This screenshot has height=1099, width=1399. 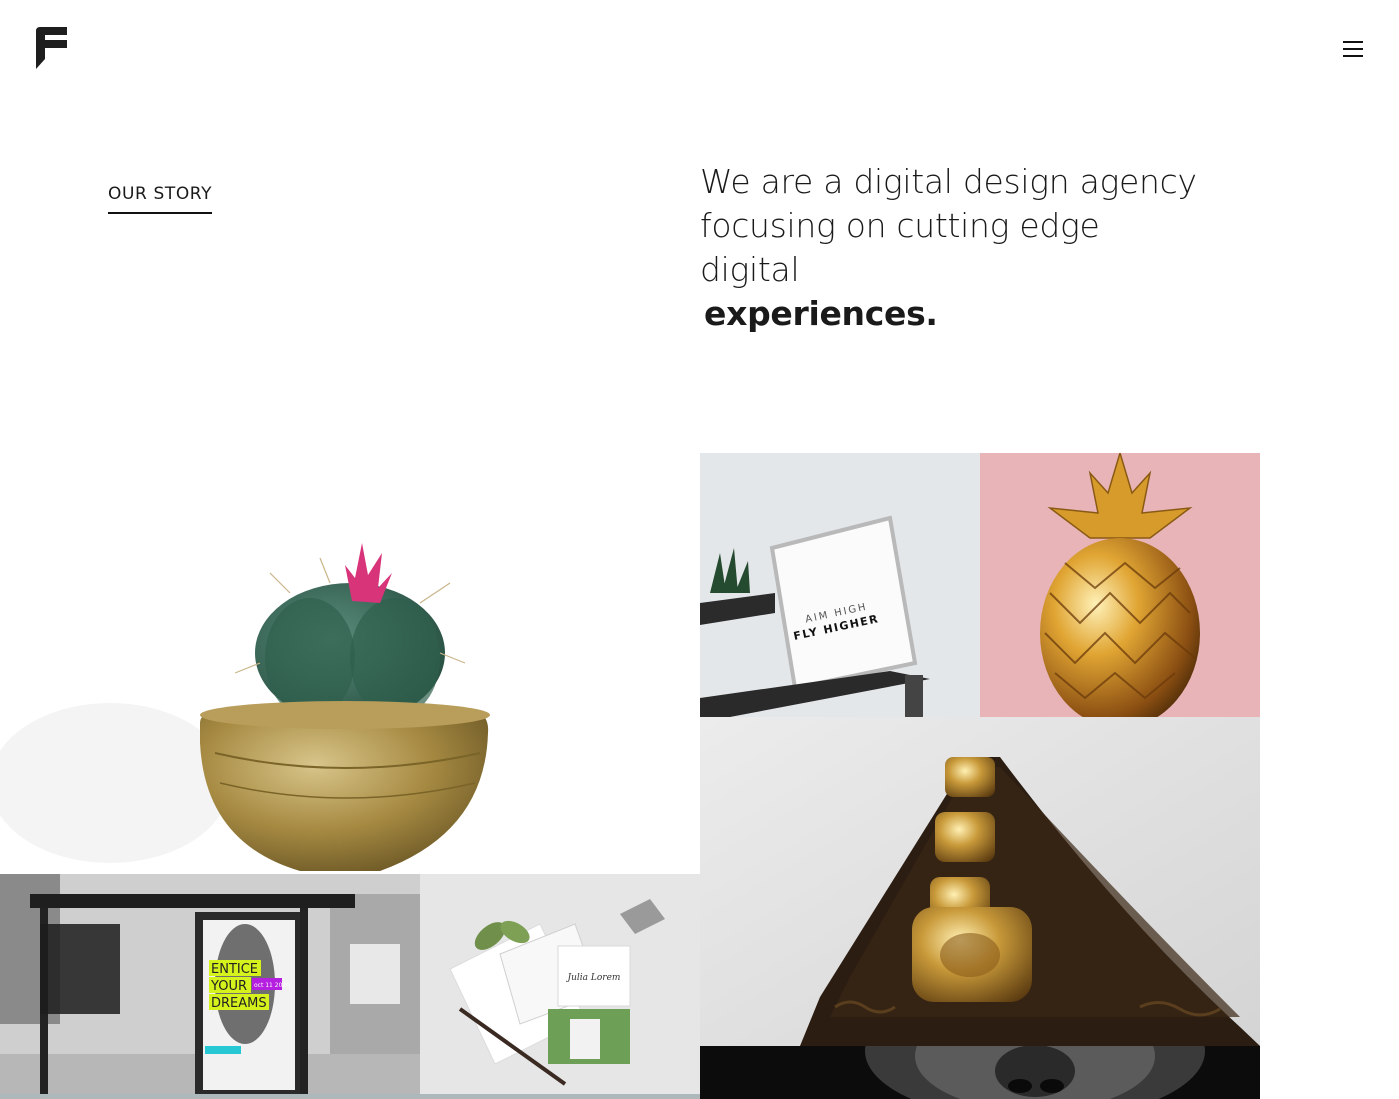 What do you see at coordinates (821, 313) in the screenshot?
I see `headline-emphasis: experiences.` at bounding box center [821, 313].